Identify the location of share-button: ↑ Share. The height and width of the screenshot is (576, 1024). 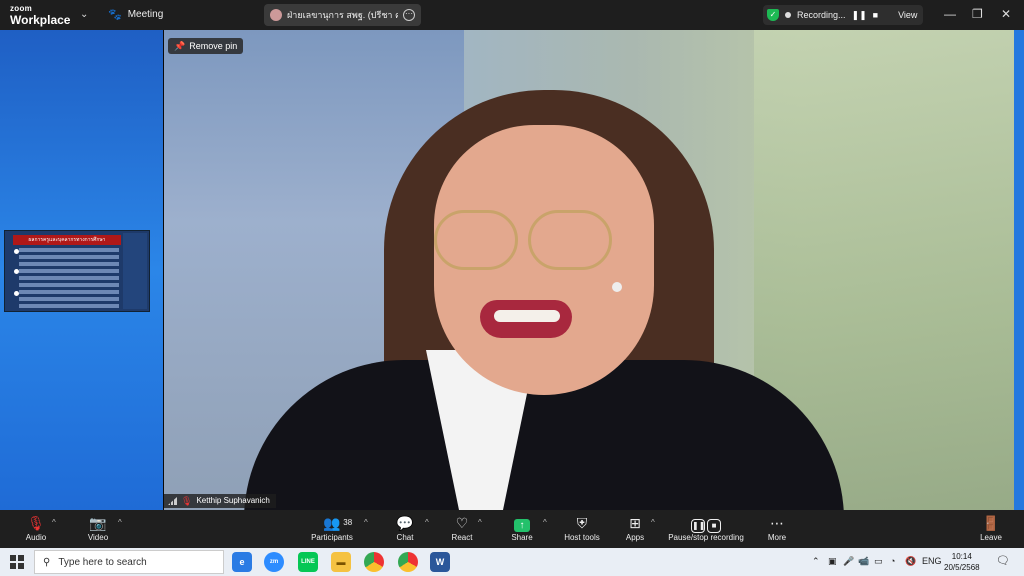
(522, 530).